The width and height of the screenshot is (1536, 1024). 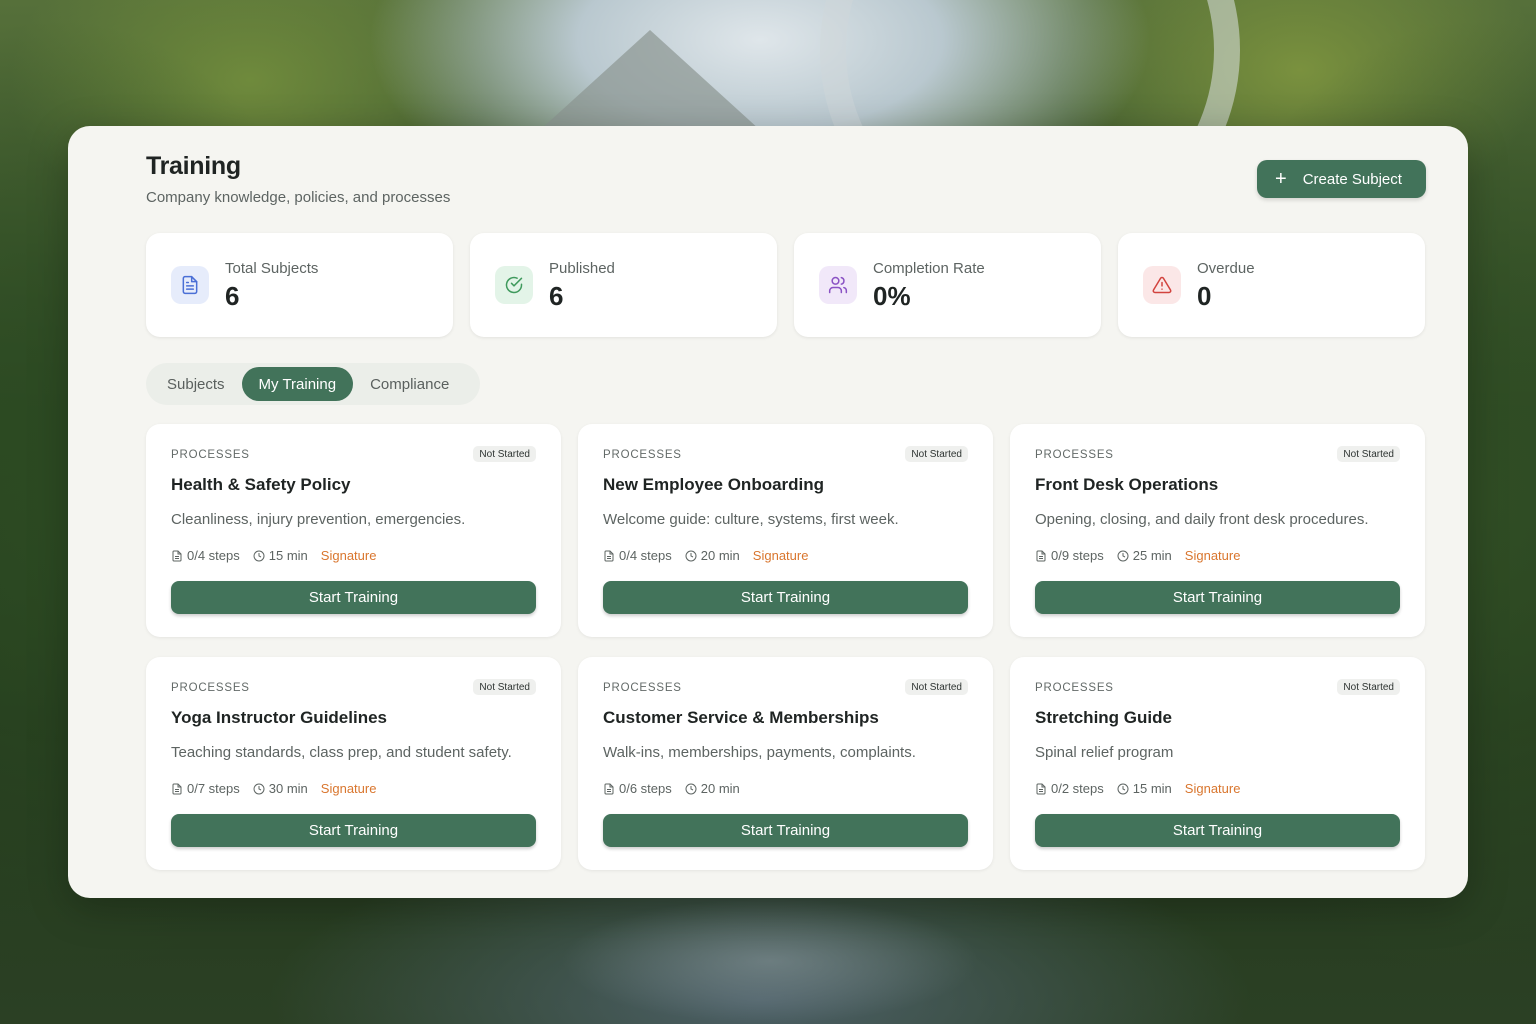 What do you see at coordinates (645, 788) in the screenshot?
I see `steps-count: 0/6 steps` at bounding box center [645, 788].